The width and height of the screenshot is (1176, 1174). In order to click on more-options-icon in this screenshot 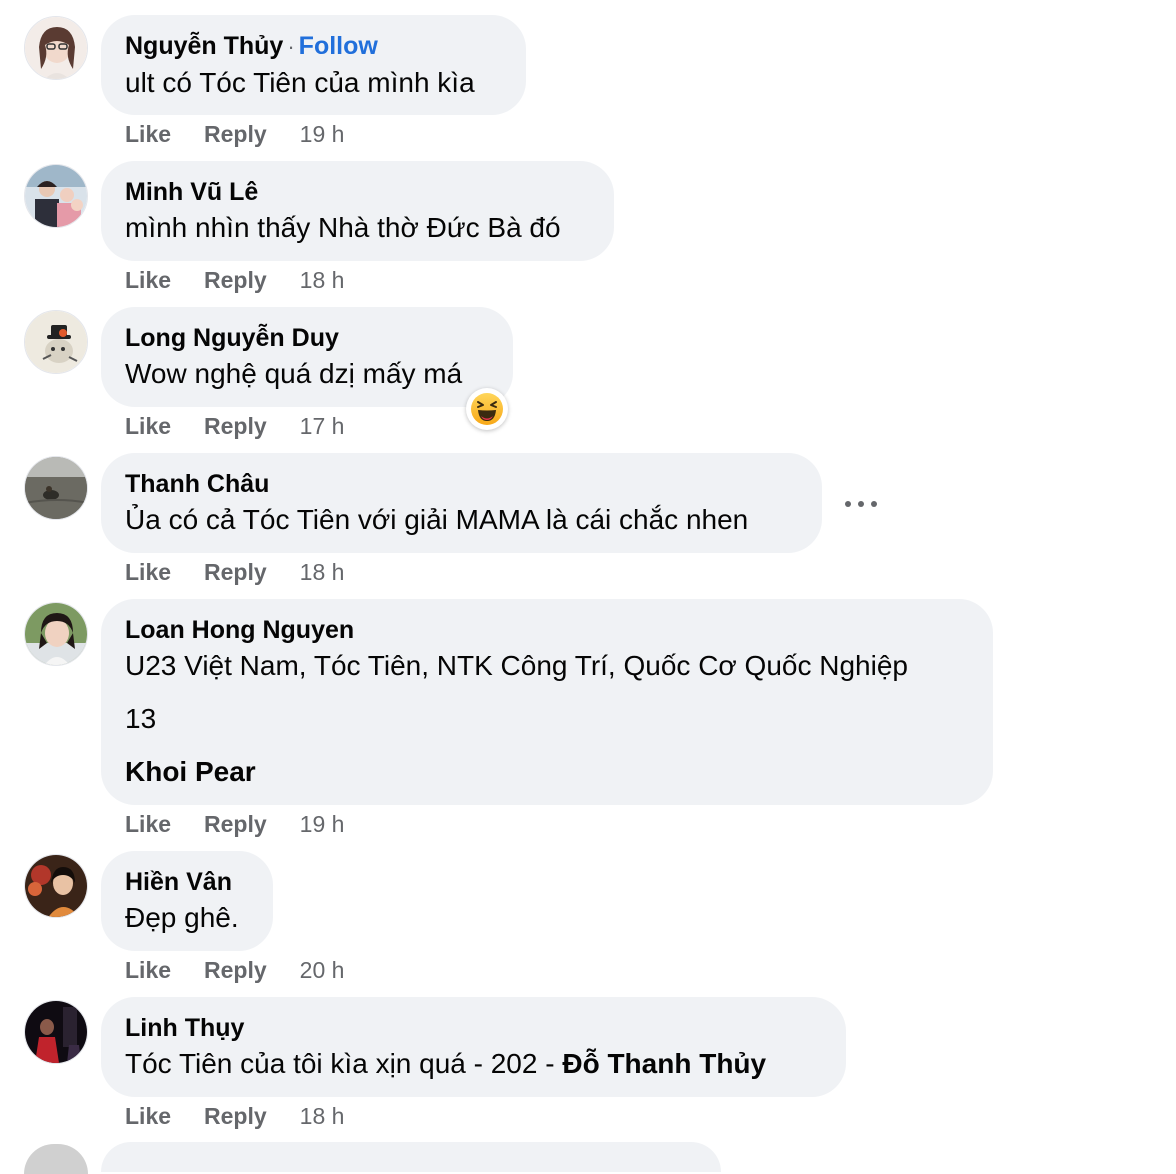, I will do `click(861, 504)`.